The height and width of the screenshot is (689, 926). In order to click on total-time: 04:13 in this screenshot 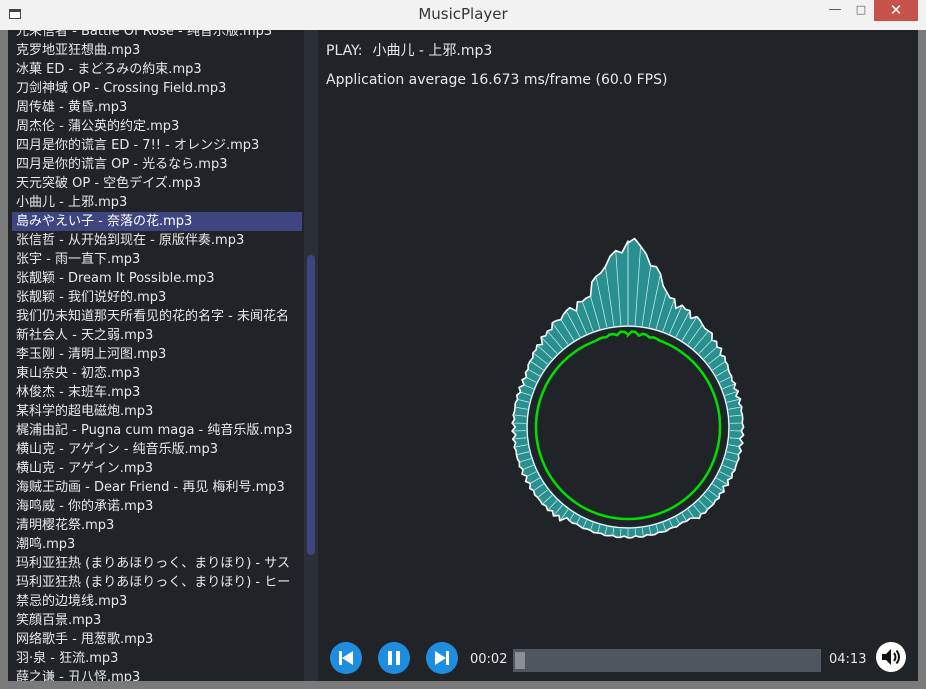, I will do `click(848, 659)`.